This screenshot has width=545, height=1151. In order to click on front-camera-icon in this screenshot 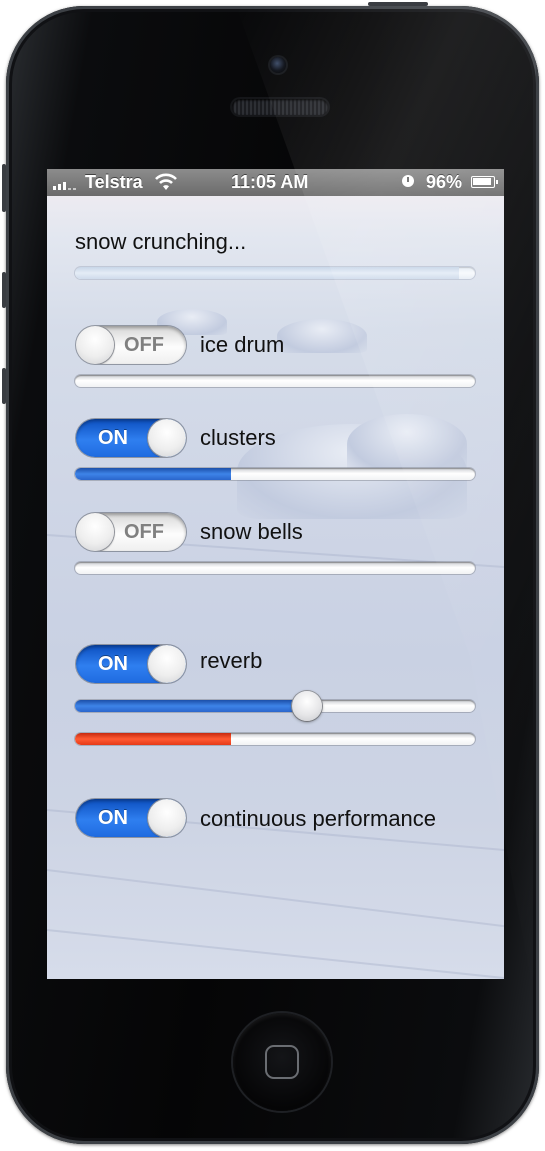, I will do `click(278, 65)`.